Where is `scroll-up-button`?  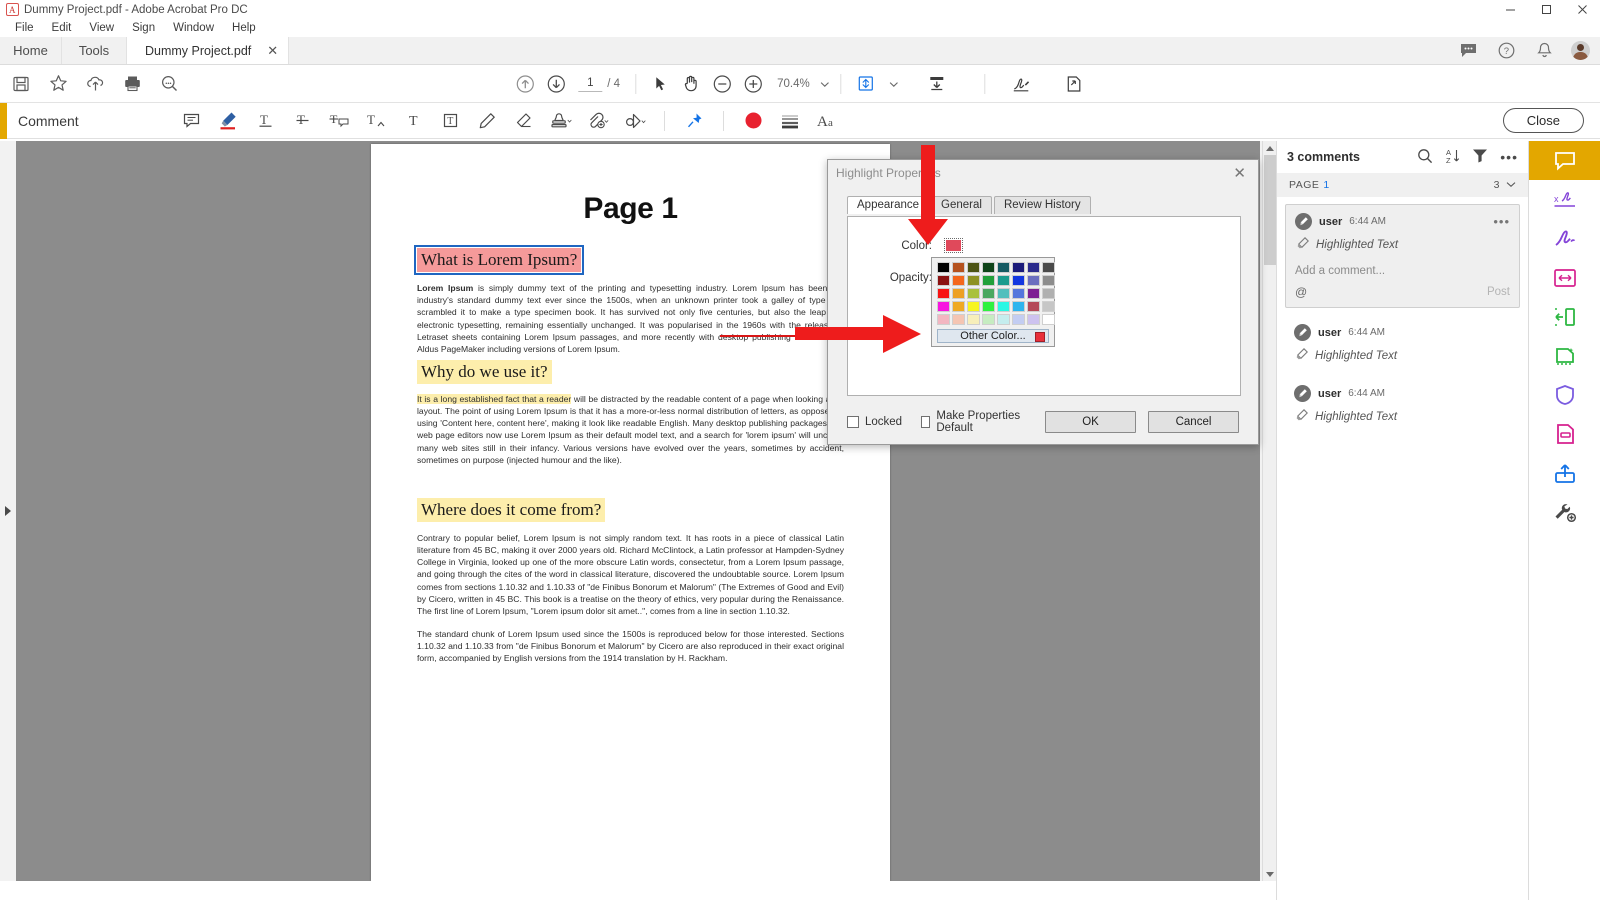
scroll-up-button is located at coordinates (1269, 148).